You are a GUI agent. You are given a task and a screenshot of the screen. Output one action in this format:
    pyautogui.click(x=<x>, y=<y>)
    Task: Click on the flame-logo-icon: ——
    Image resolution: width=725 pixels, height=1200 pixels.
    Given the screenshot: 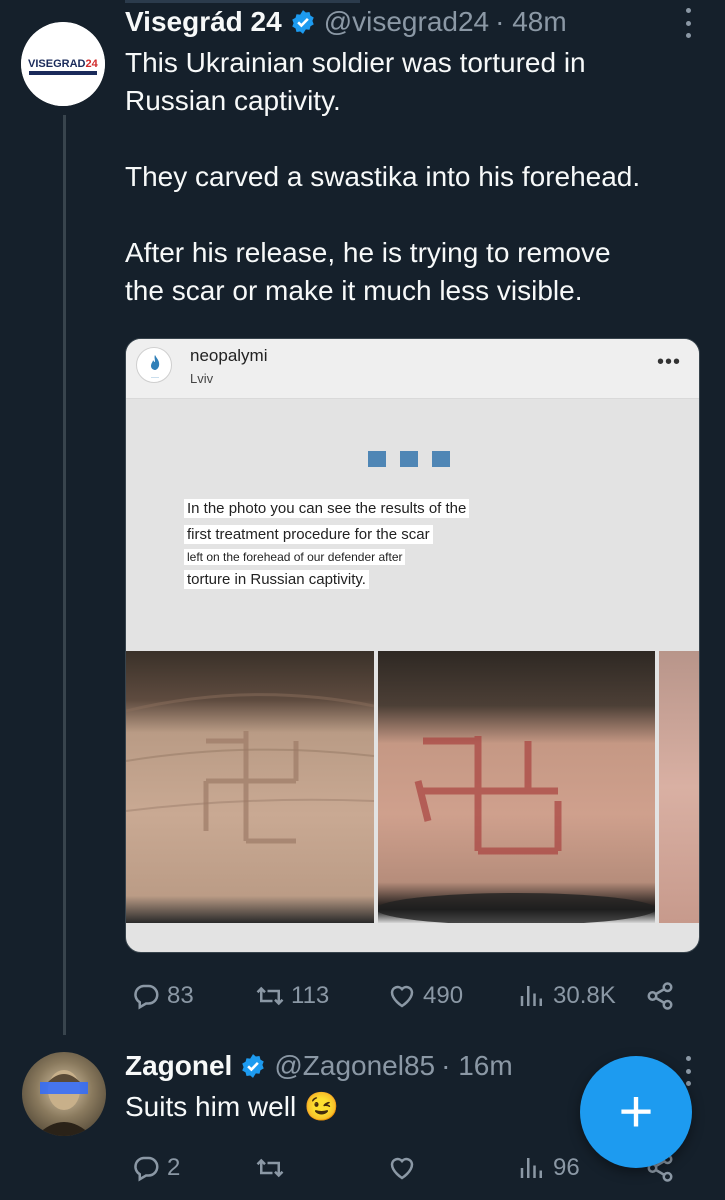 What is the action you would take?
    pyautogui.click(x=155, y=367)
    